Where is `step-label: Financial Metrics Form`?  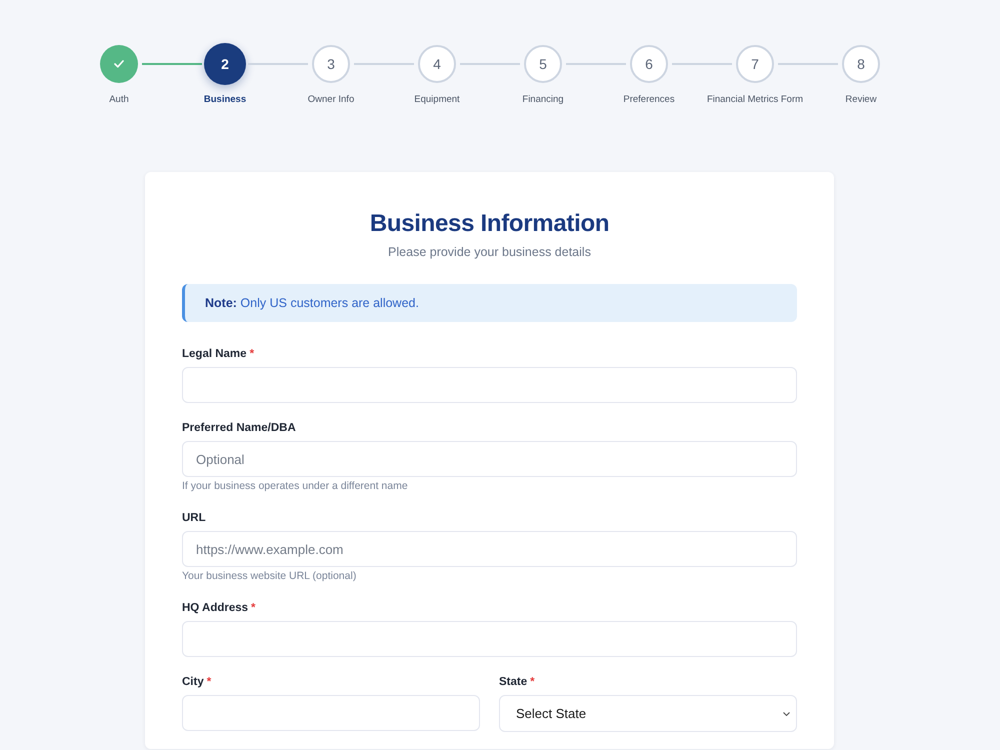
step-label: Financial Metrics Form is located at coordinates (755, 100).